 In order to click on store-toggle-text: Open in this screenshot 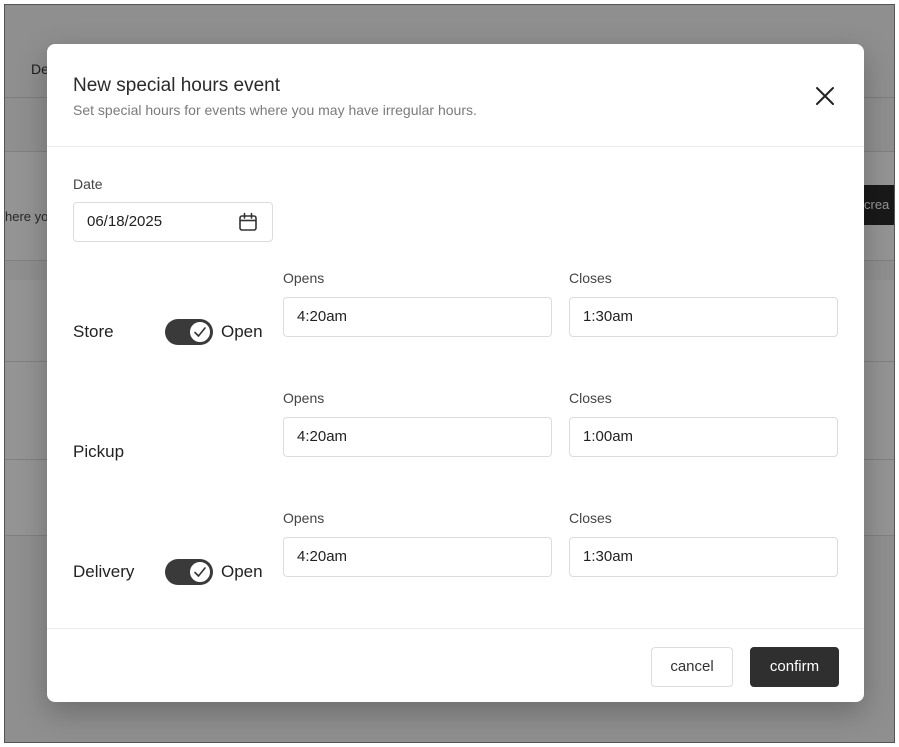, I will do `click(242, 331)`.